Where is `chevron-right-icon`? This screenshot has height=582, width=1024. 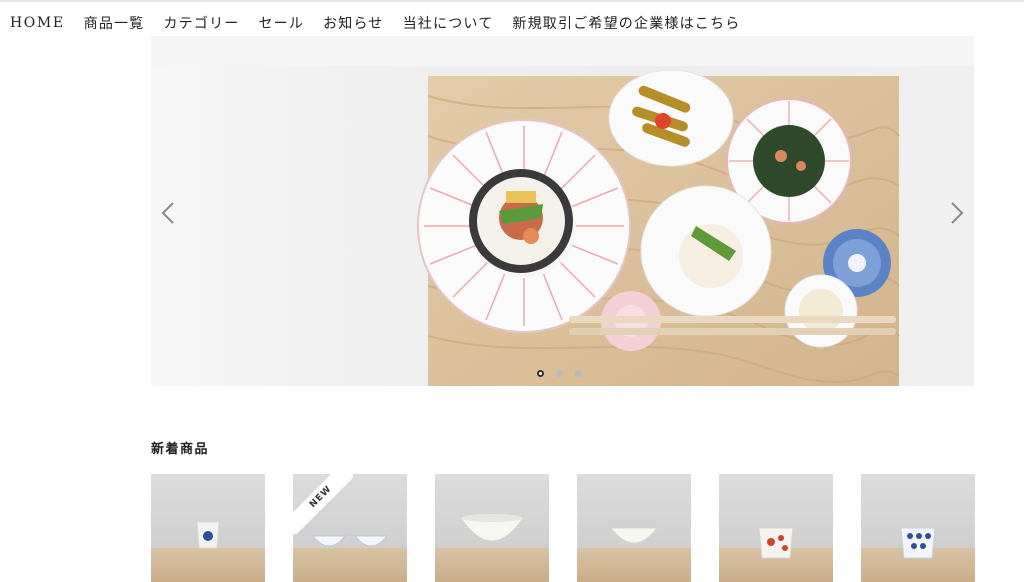
chevron-right-icon is located at coordinates (957, 213).